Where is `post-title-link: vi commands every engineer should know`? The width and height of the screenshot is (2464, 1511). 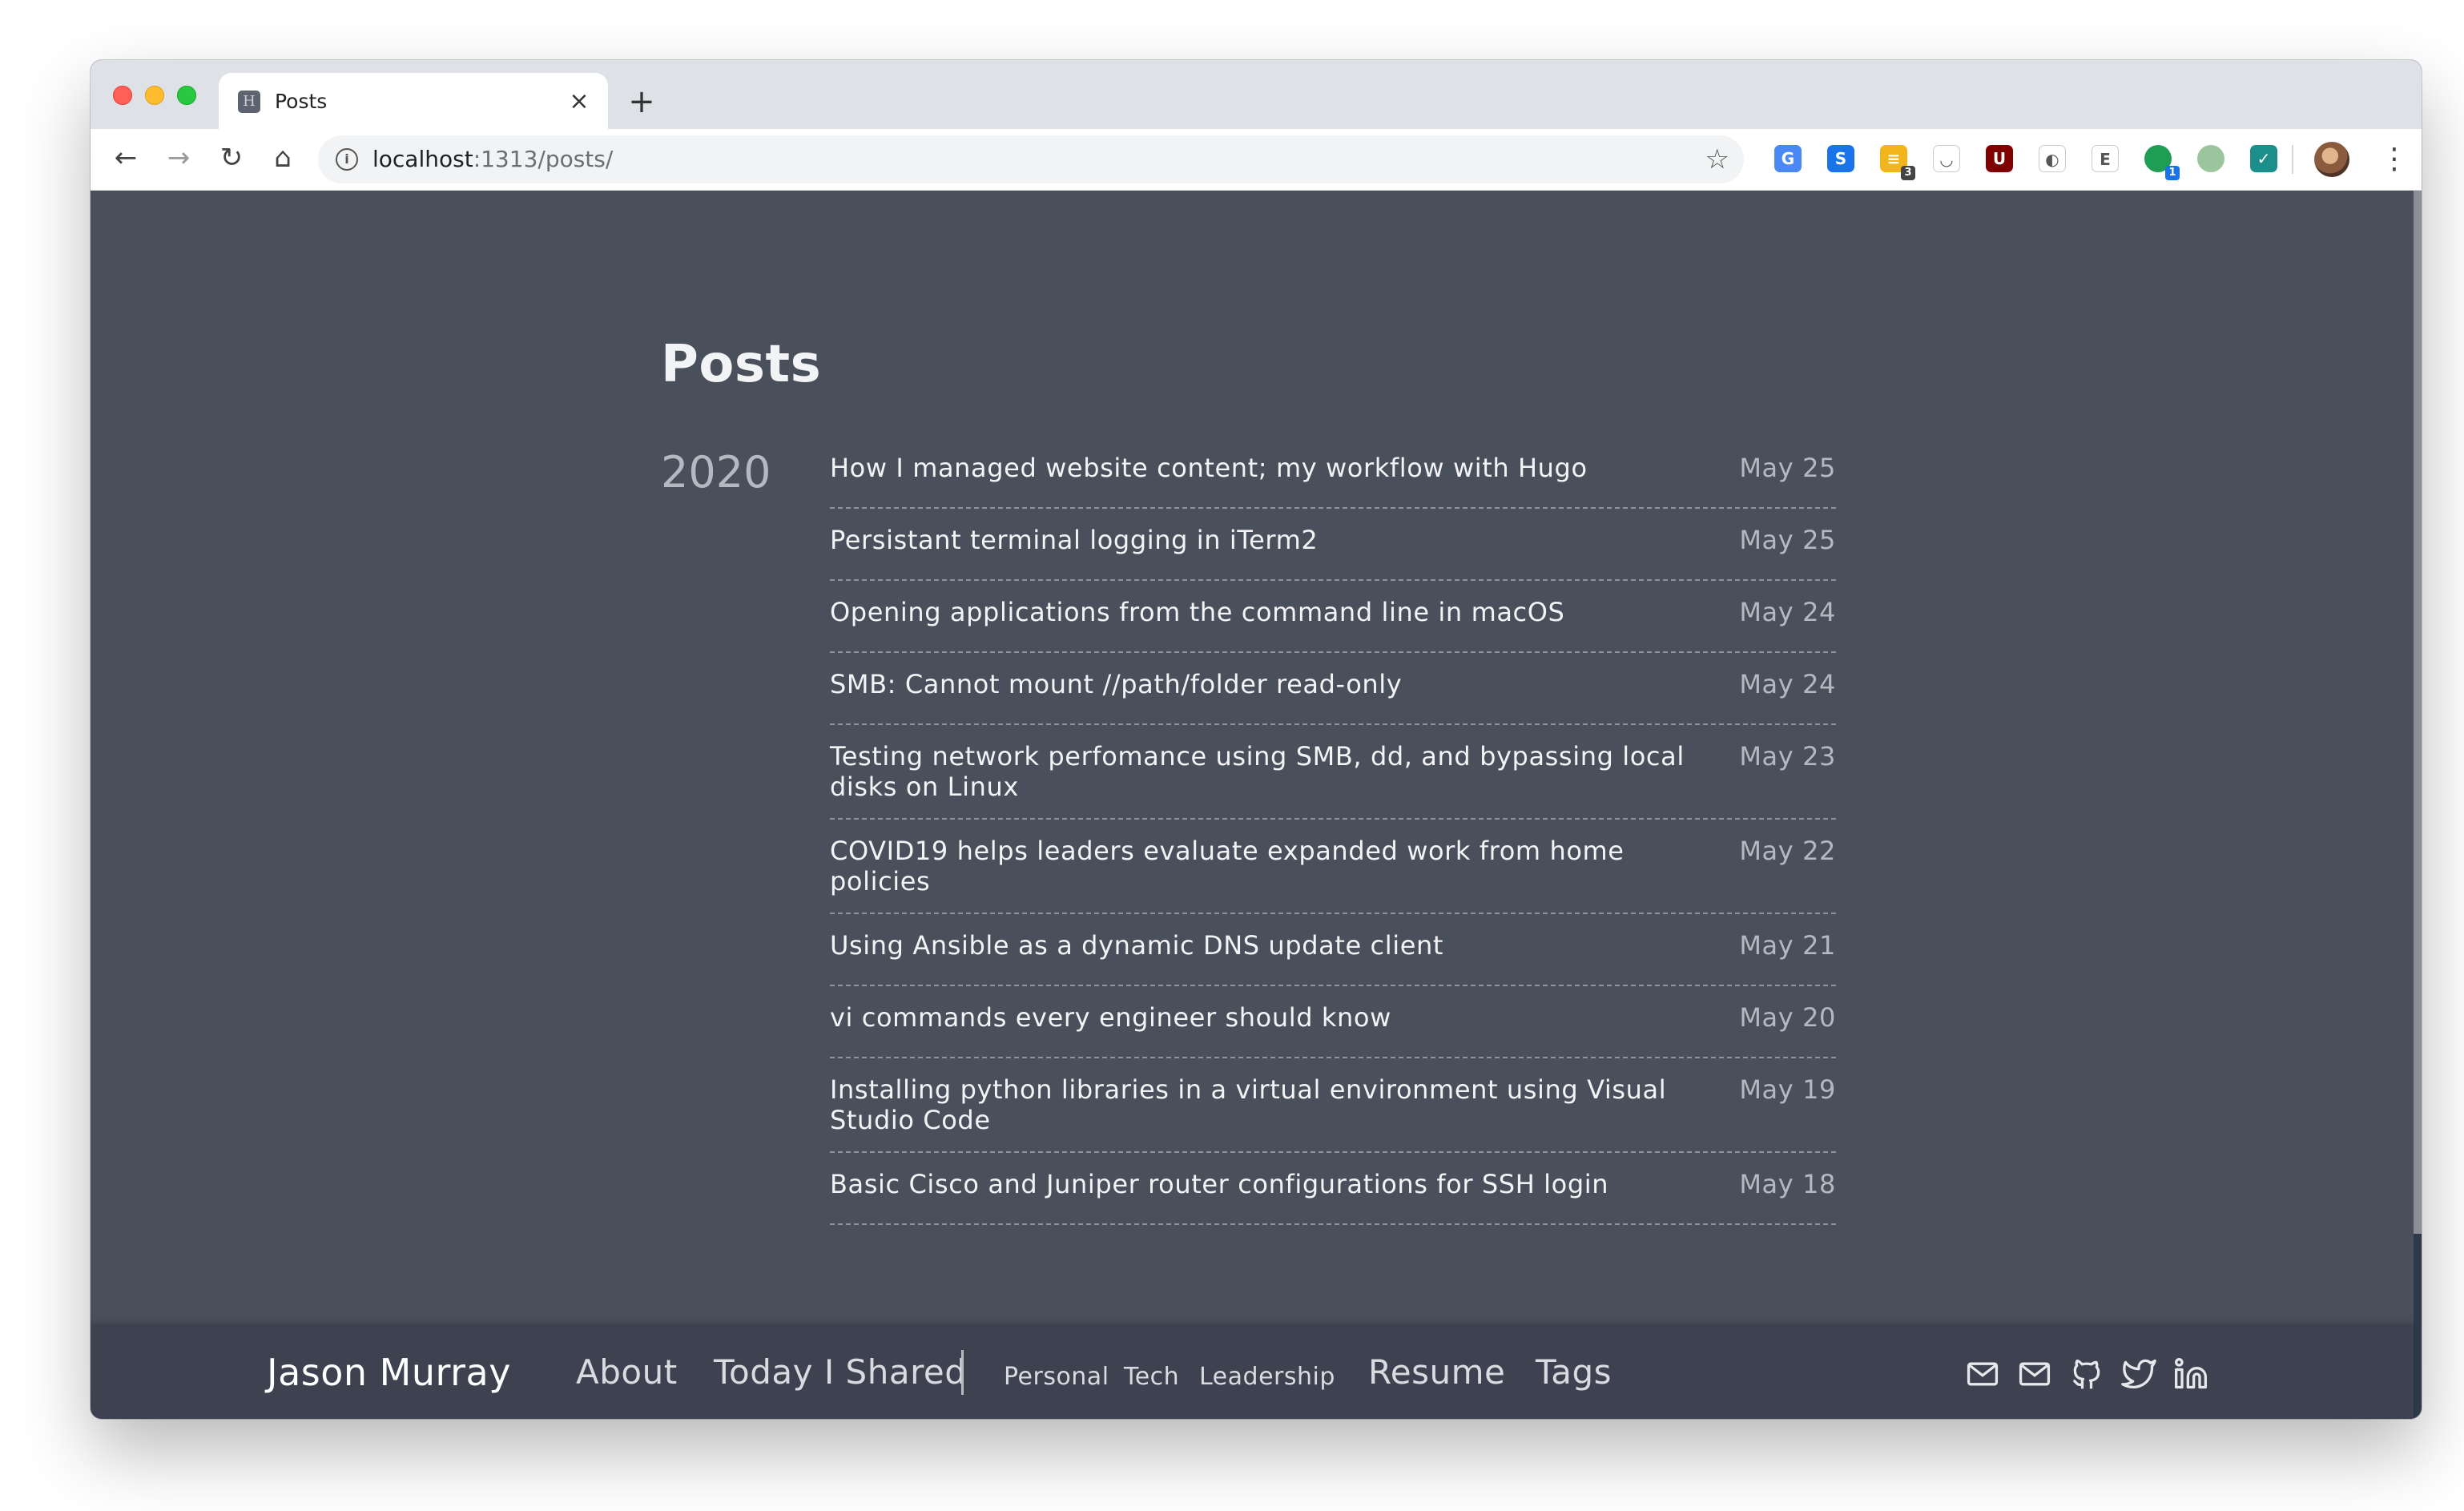
post-title-link: vi commands every engineer should know is located at coordinates (1273, 1017).